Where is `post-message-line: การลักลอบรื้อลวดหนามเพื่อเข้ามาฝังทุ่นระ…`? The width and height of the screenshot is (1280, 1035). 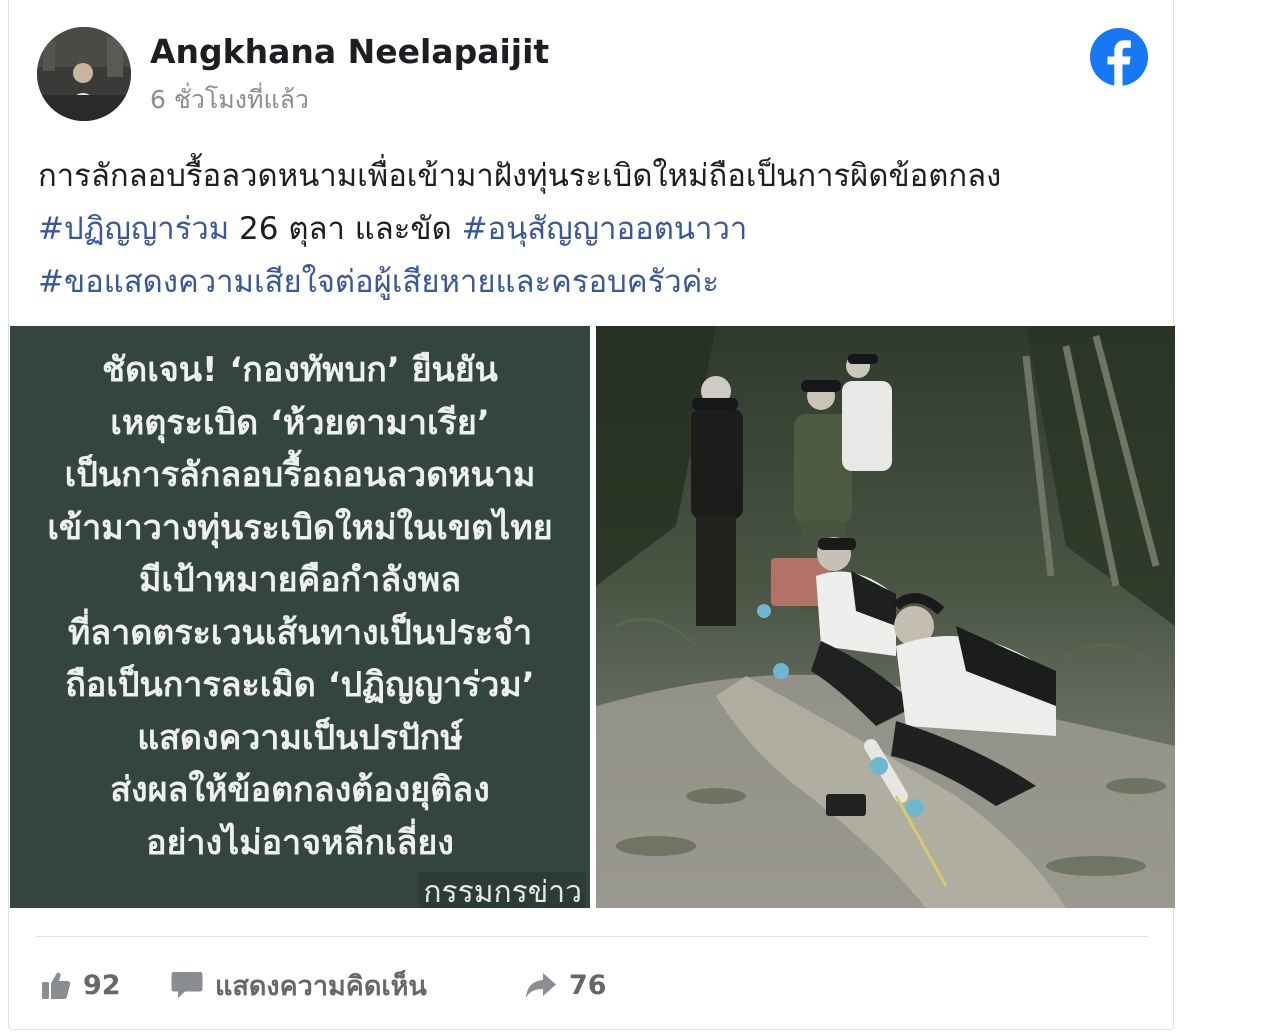 post-message-line: การลักลอบรื้อลวดหนามเพื่อเข้ามาฝังทุ่นระ… is located at coordinates (520, 176).